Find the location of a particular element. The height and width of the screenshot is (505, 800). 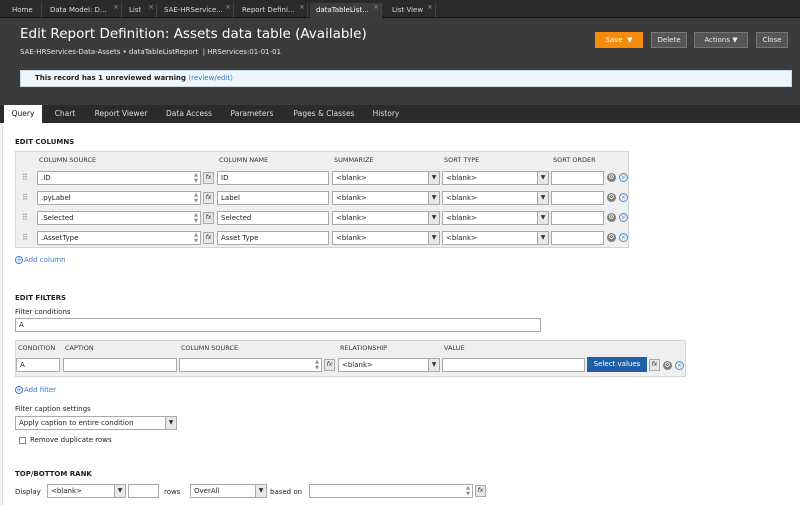

summarize-header: SUMMARIZE is located at coordinates (354, 160).